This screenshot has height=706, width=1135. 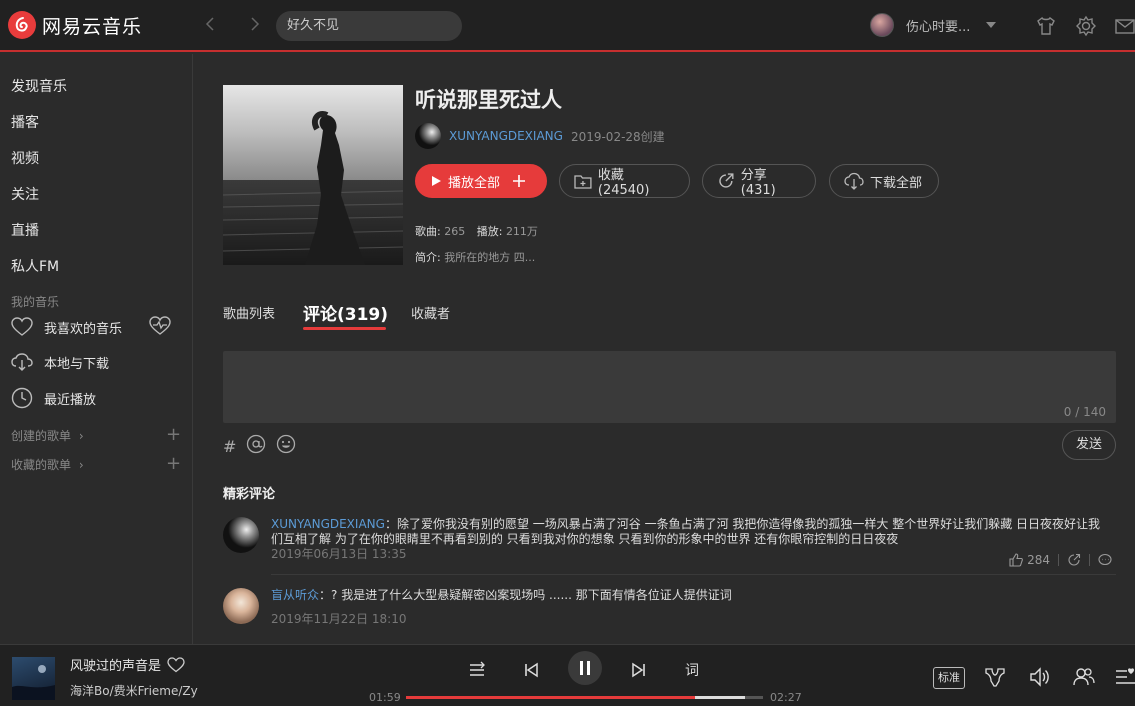 I want to click on skin-shirt-icon, so click(x=1046, y=26).